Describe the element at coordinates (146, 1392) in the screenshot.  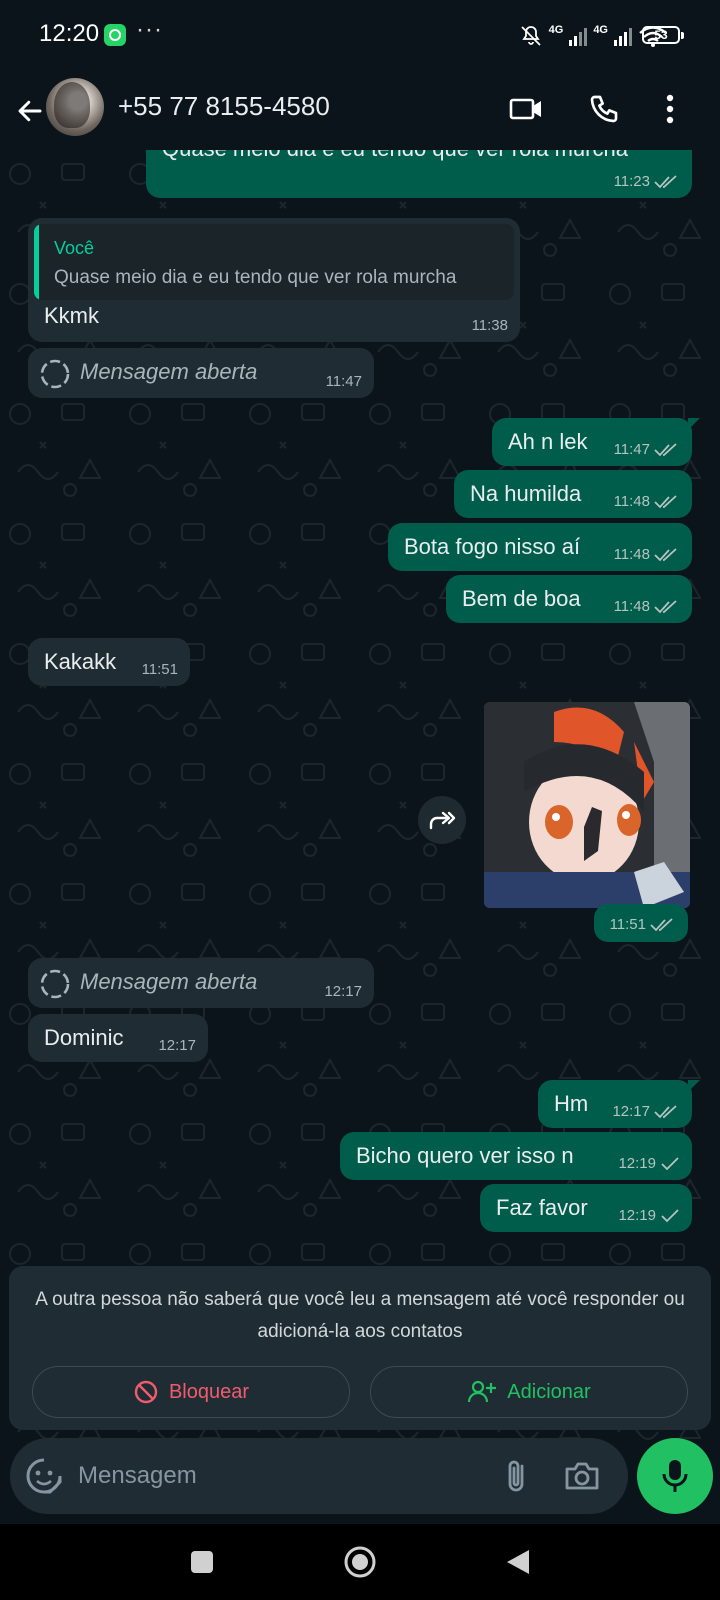
I see `block-icon` at that location.